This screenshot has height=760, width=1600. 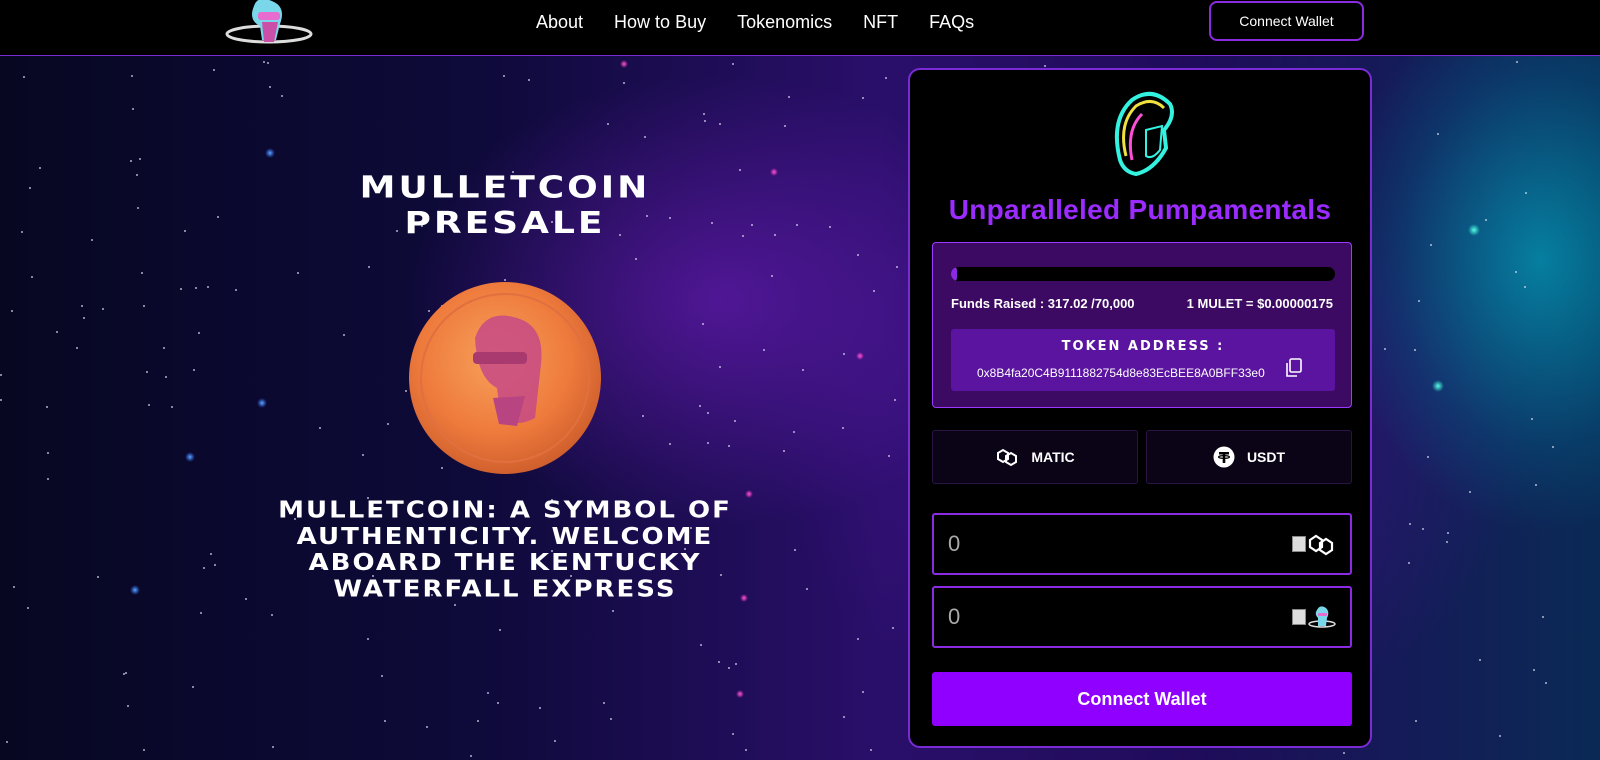 What do you see at coordinates (505, 589) in the screenshot?
I see `hero-subtitle-line: WATERFALL EXPRESS` at bounding box center [505, 589].